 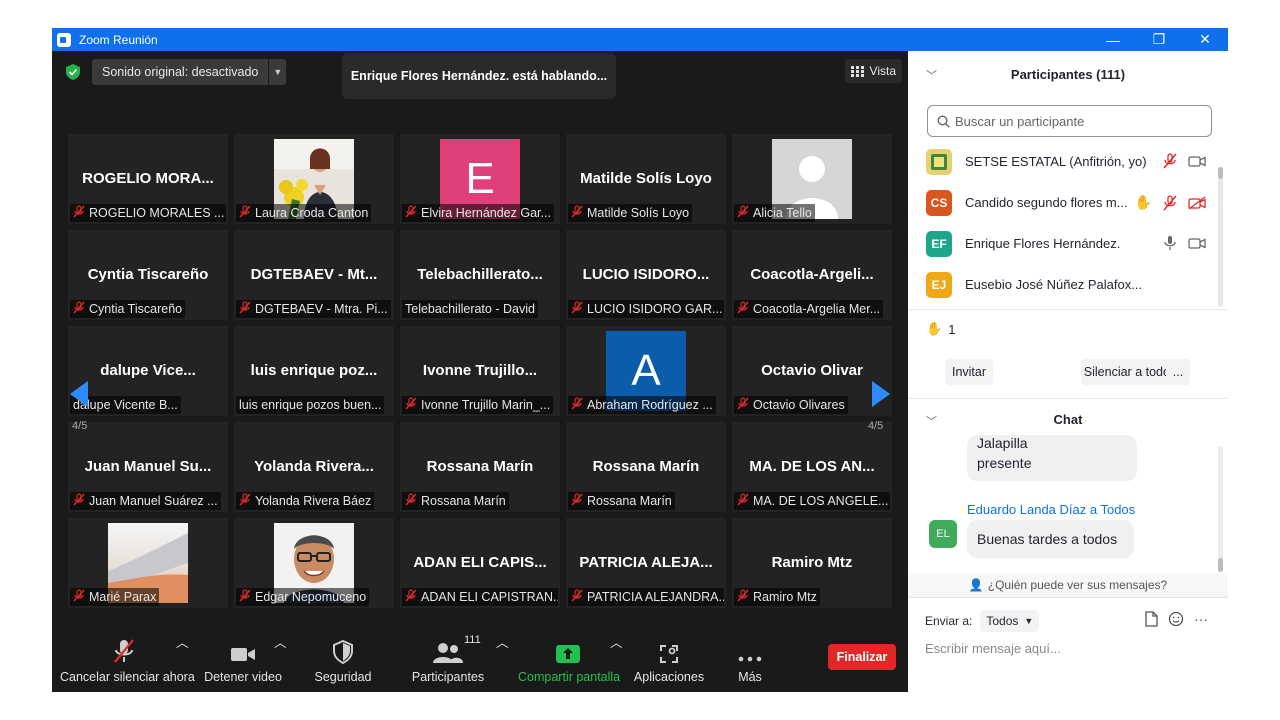 I want to click on participant-search-input: Buscar un participante, so click(x=1069, y=121).